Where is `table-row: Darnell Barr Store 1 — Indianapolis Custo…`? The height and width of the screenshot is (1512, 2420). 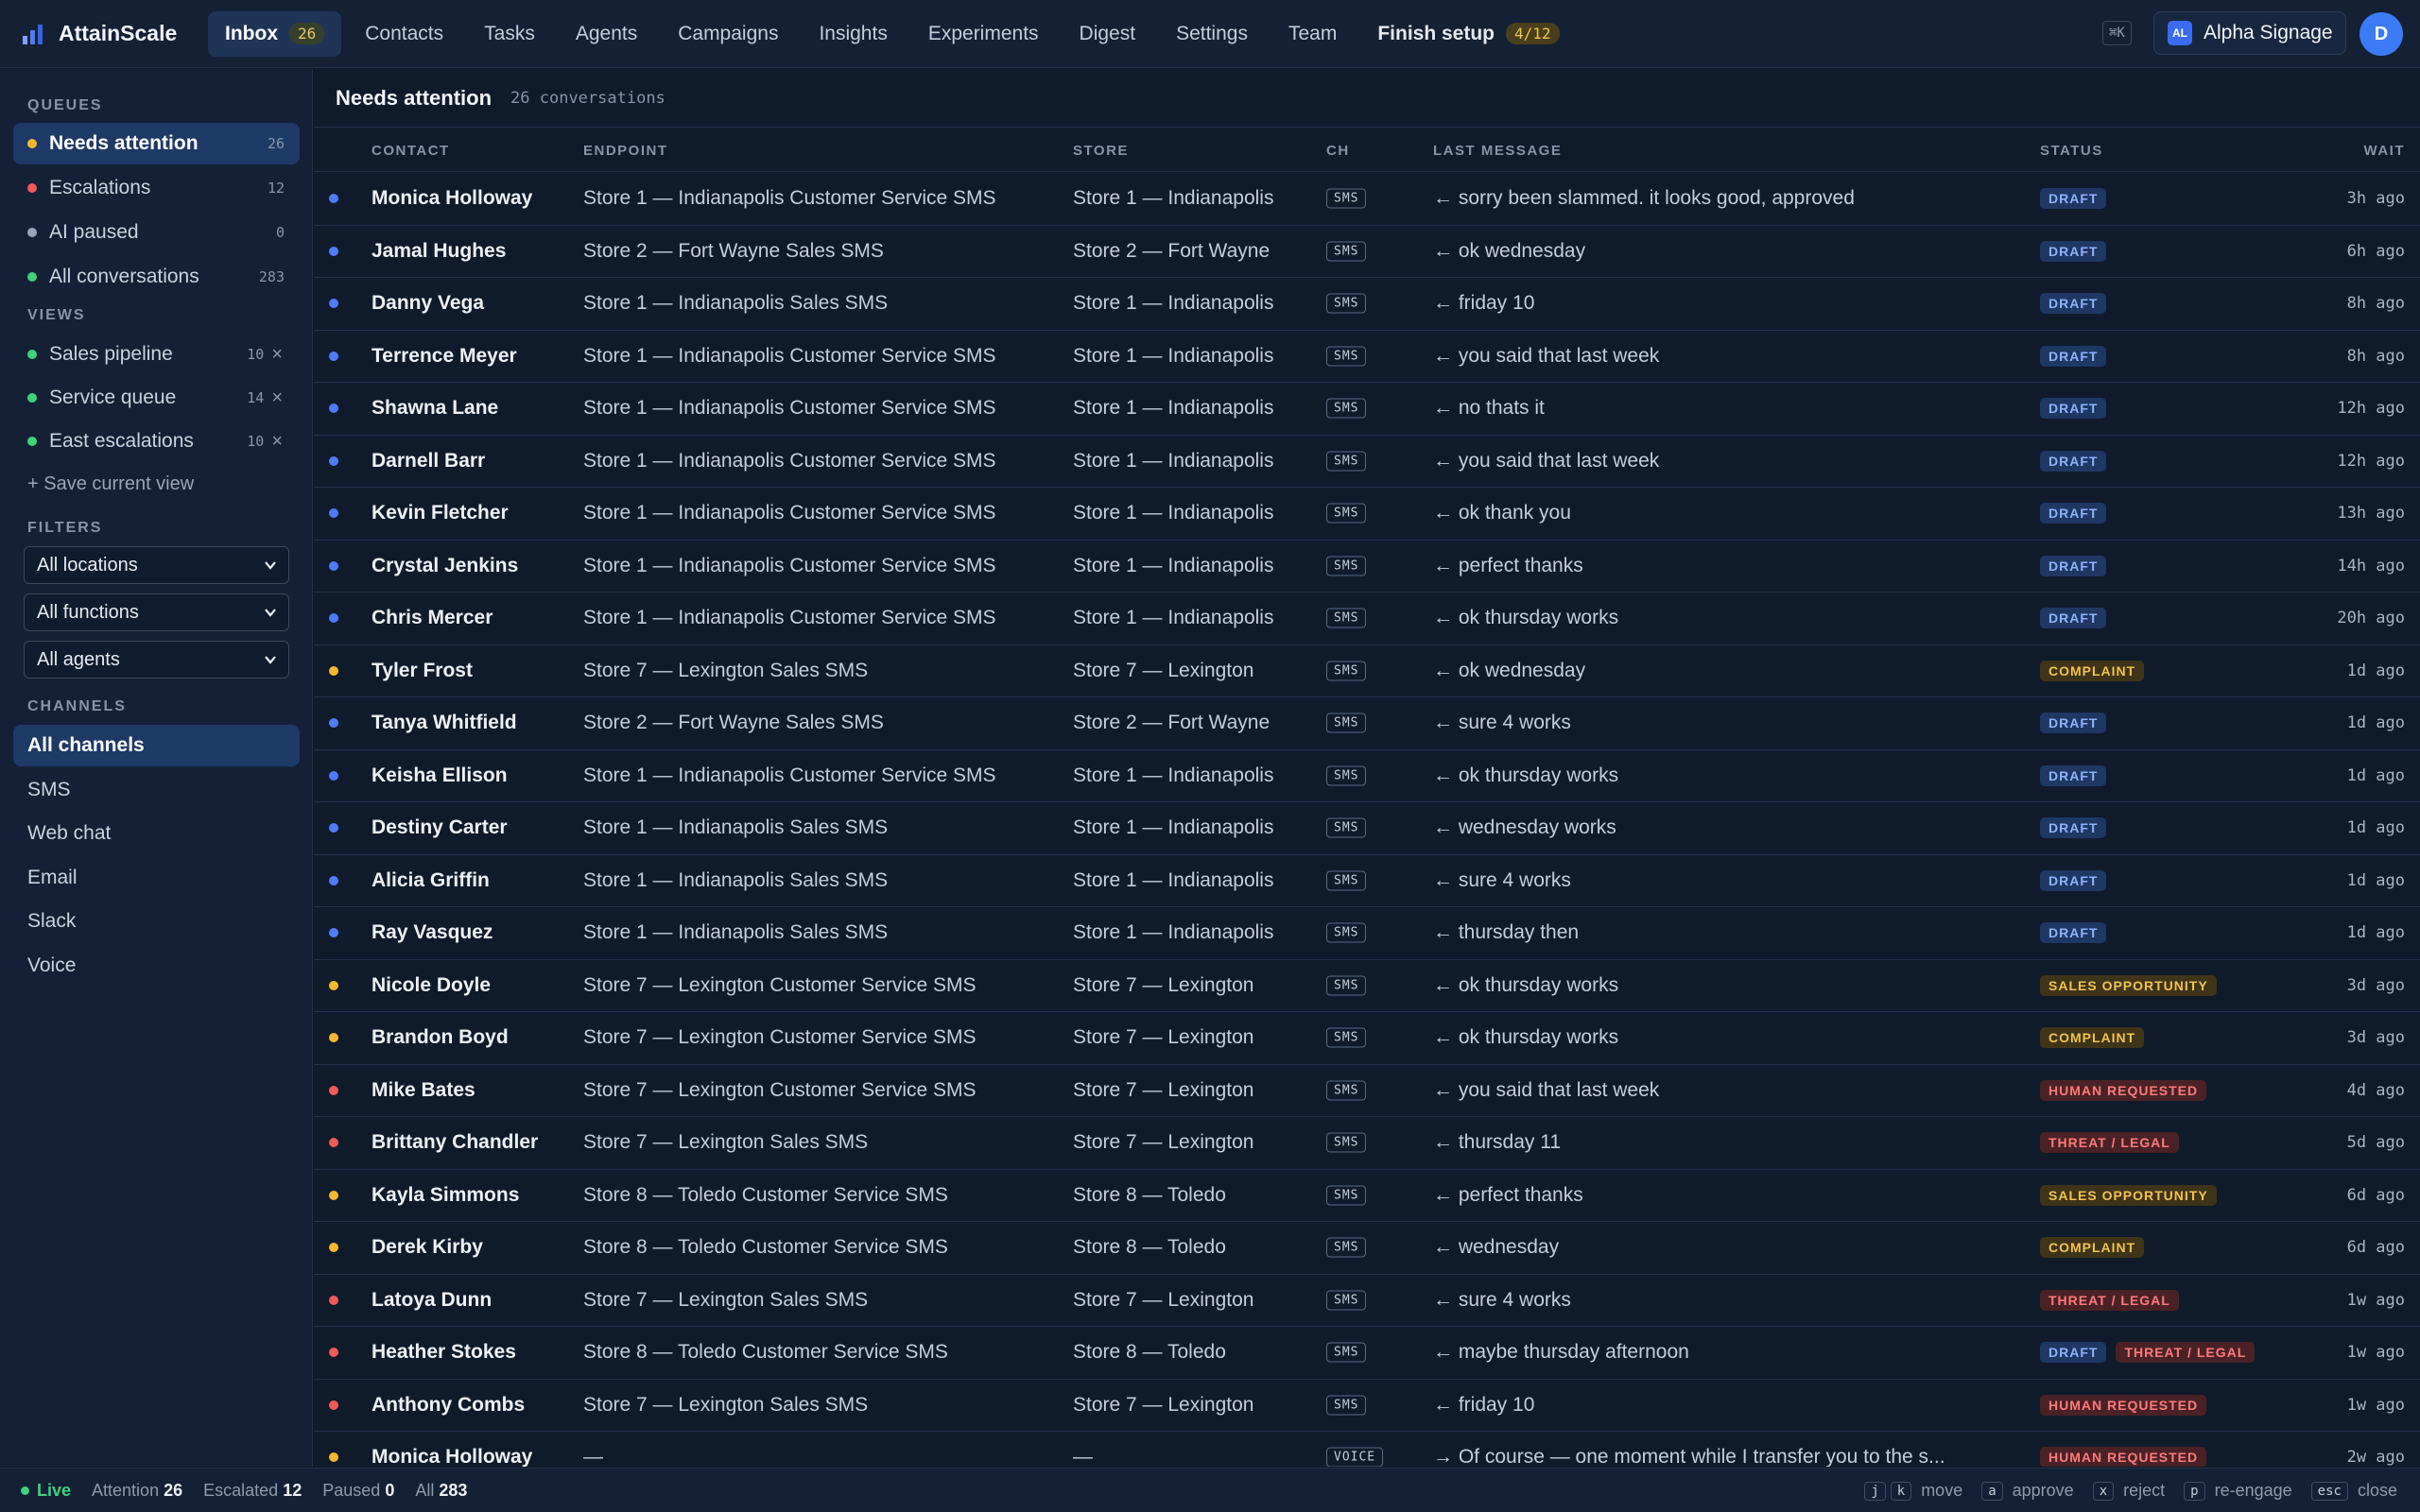
table-row: Darnell Barr Store 1 — Indianapolis Custo… is located at coordinates (1367, 462).